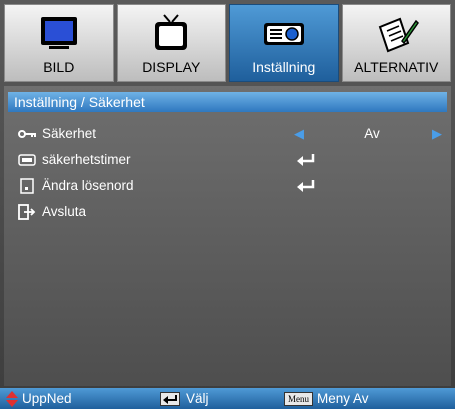 The width and height of the screenshot is (455, 409). I want to click on tab-display: DISPLAY, so click(171, 43).